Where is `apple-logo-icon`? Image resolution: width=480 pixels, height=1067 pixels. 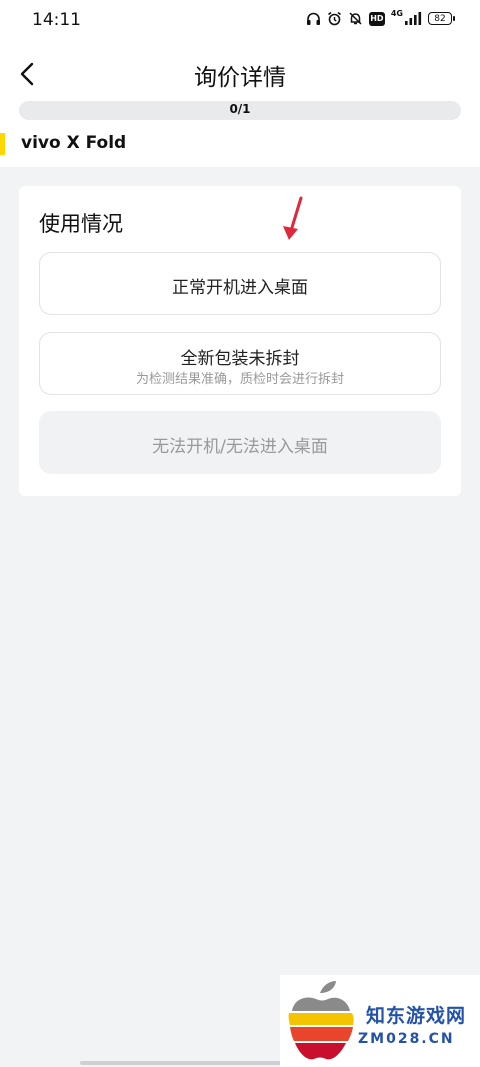
apple-logo-icon is located at coordinates (321, 1020).